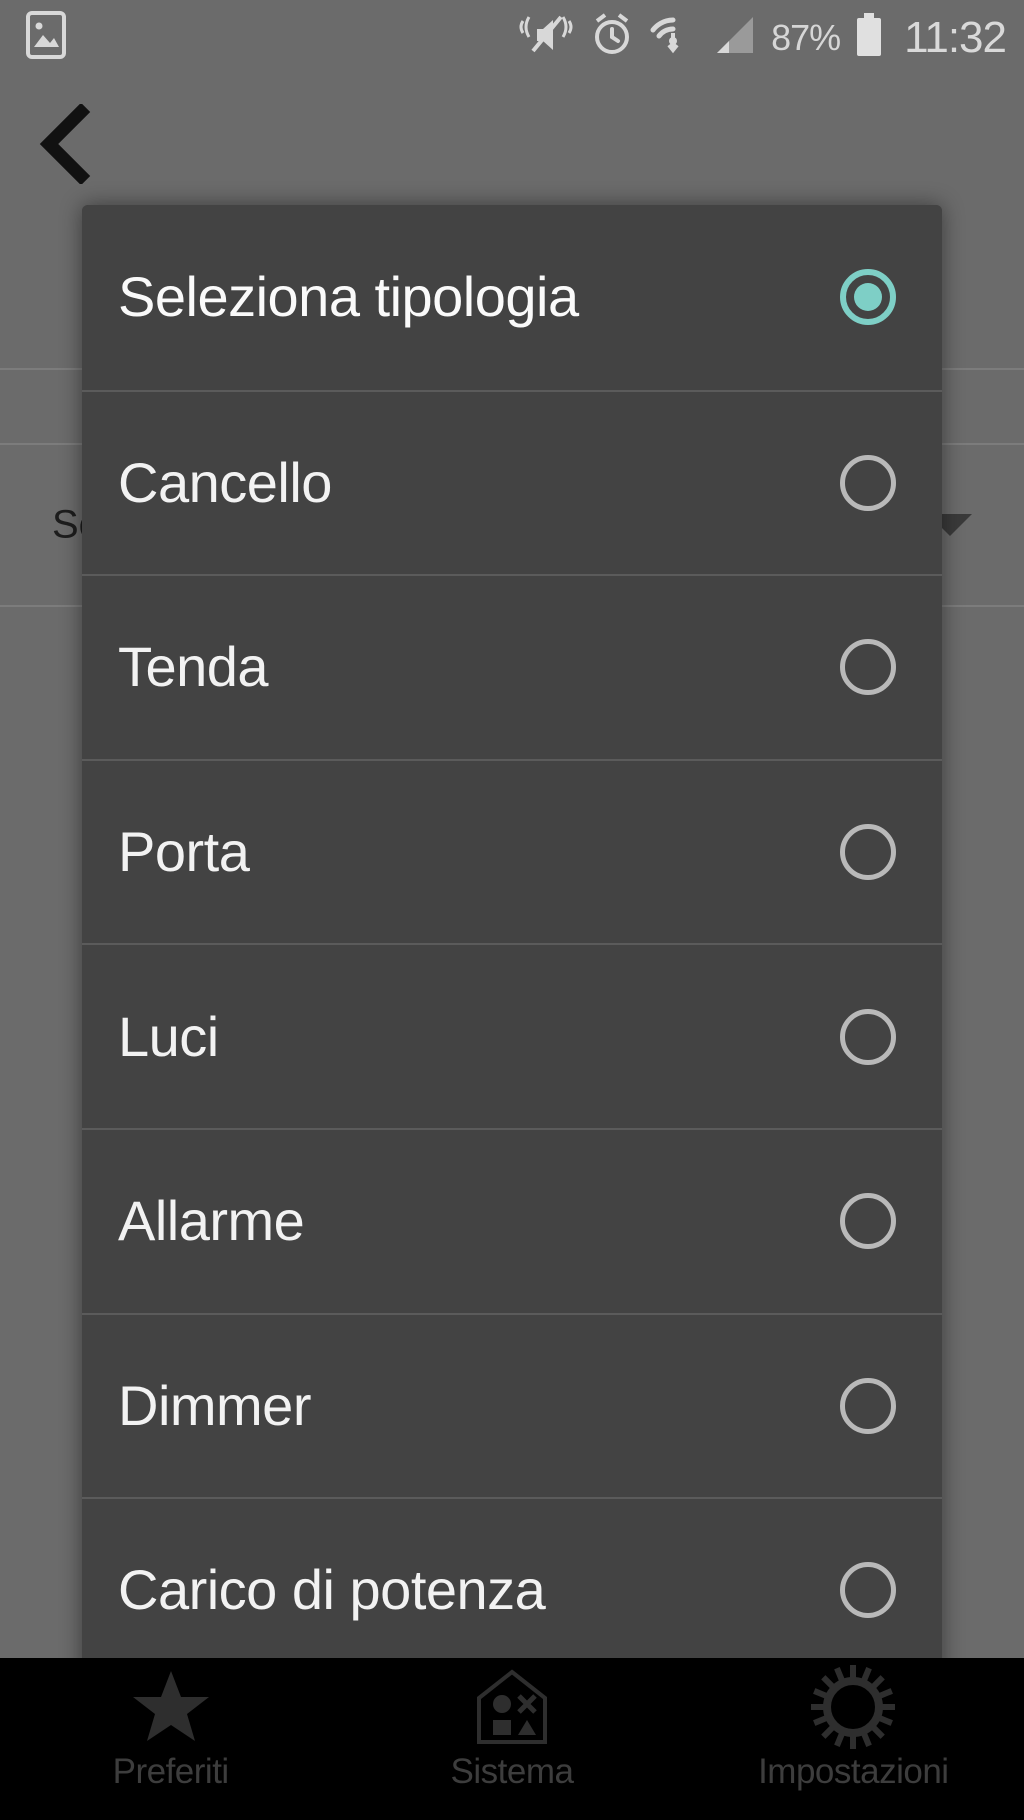 The image size is (1024, 1820). I want to click on status-bar: 87% 11:32, so click(512, 37).